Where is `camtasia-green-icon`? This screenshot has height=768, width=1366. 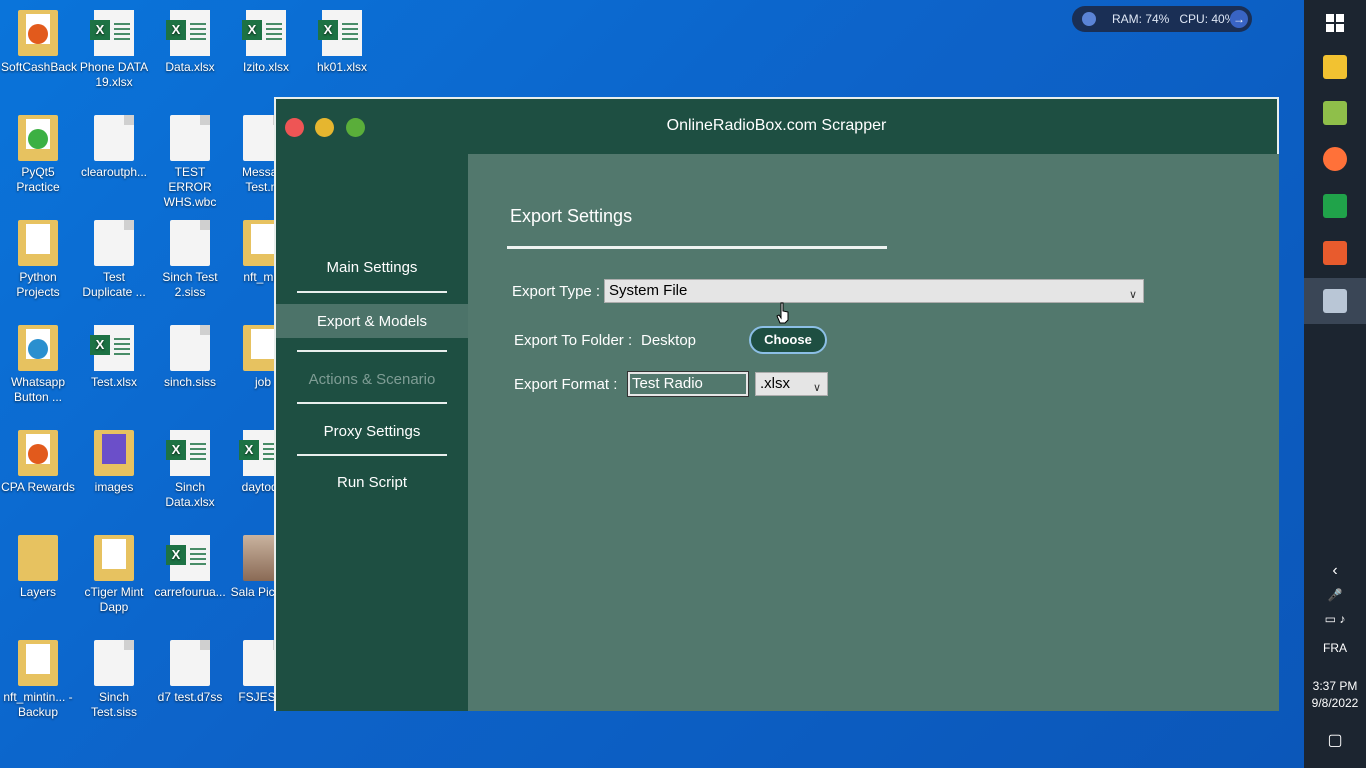 camtasia-green-icon is located at coordinates (1335, 206).